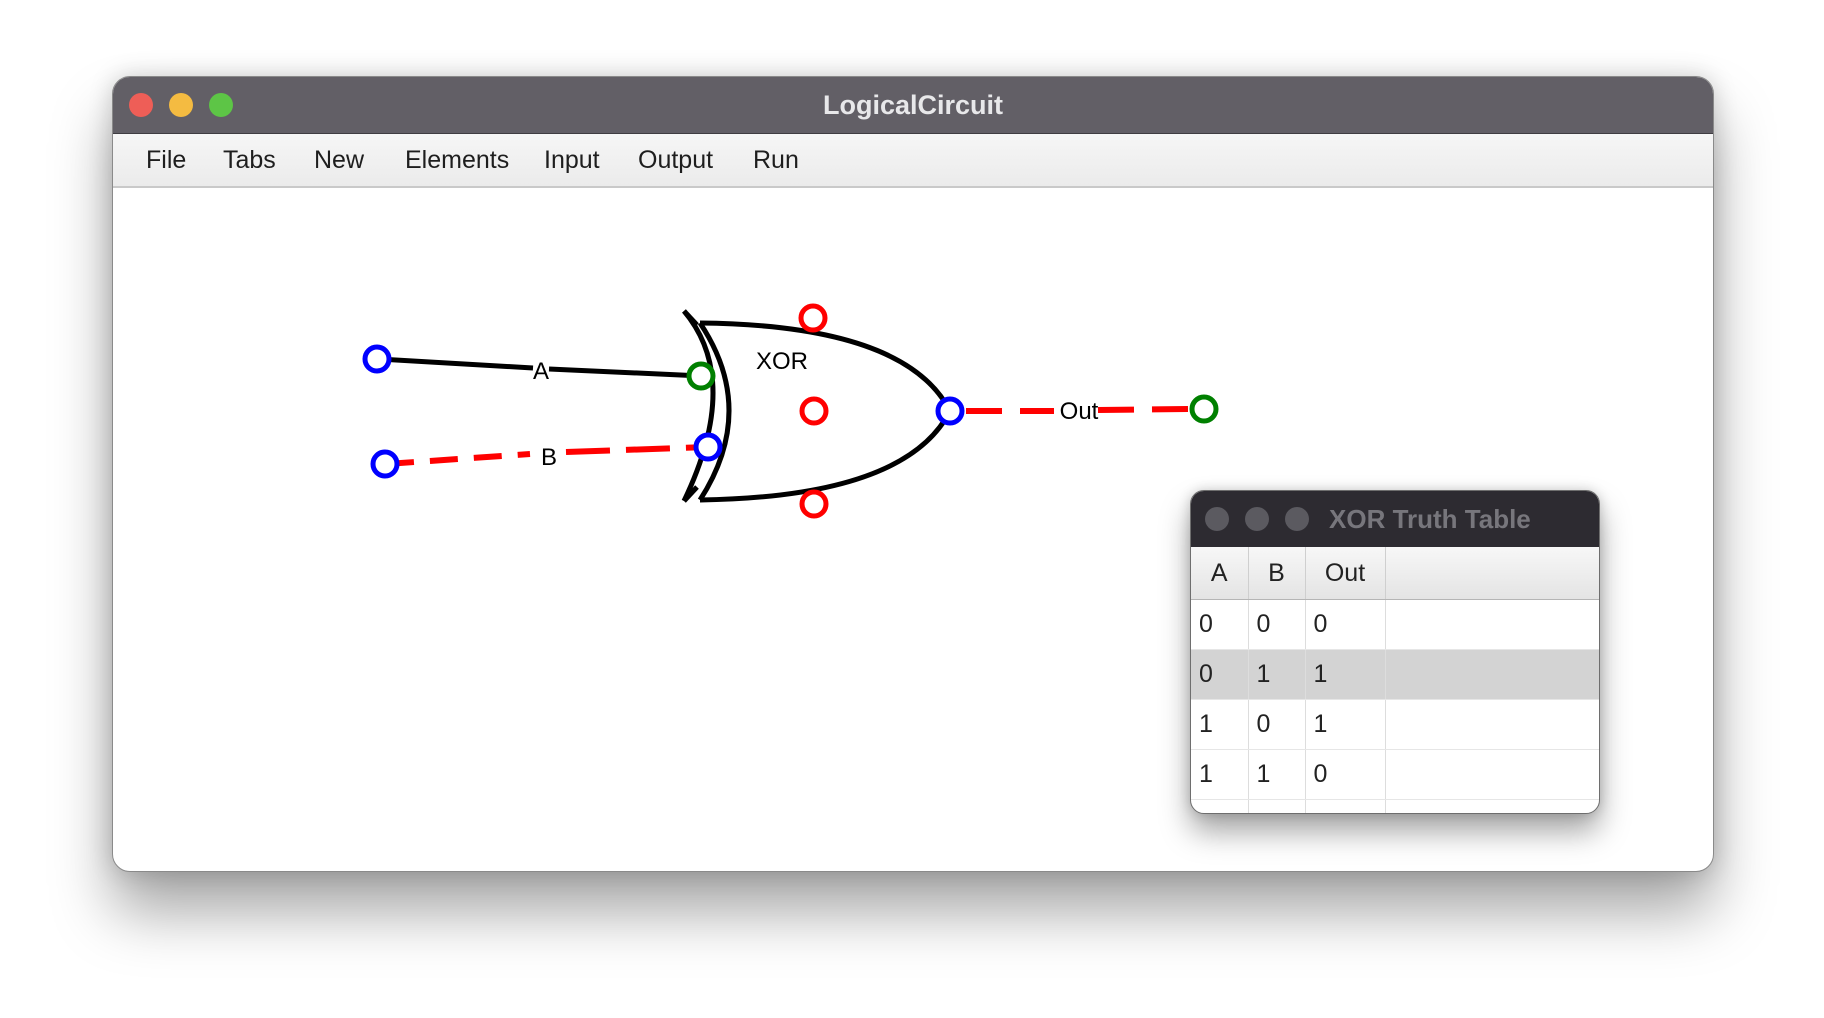  Describe the element at coordinates (1492, 573) in the screenshot. I see `column-header-empty` at that location.